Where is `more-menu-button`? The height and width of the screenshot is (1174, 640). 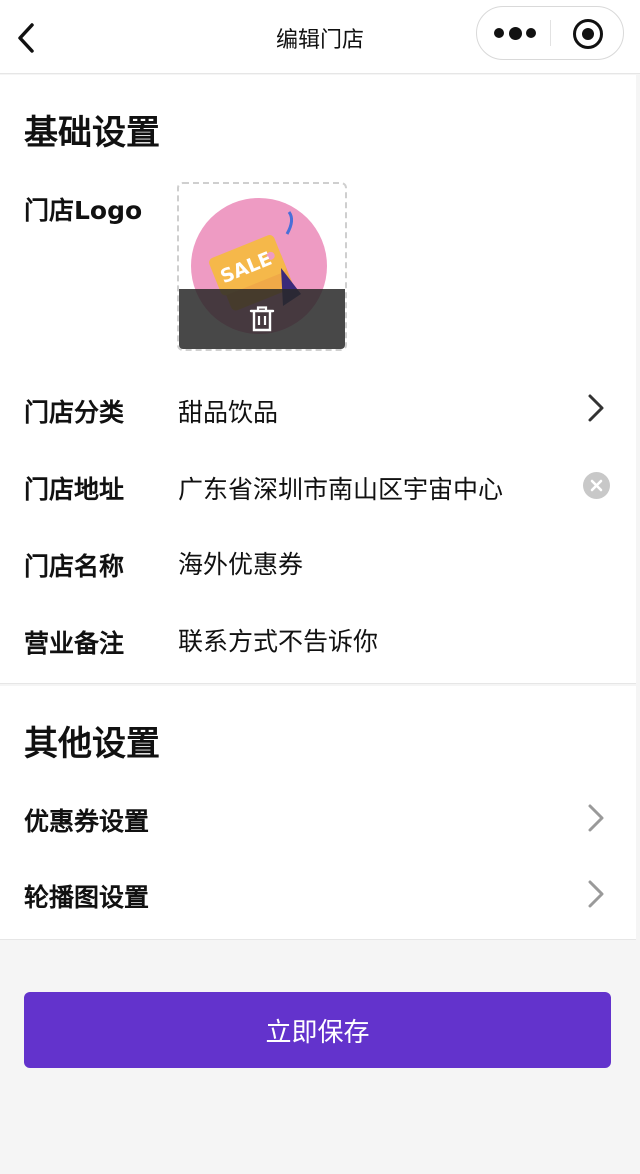
more-menu-button is located at coordinates (515, 33).